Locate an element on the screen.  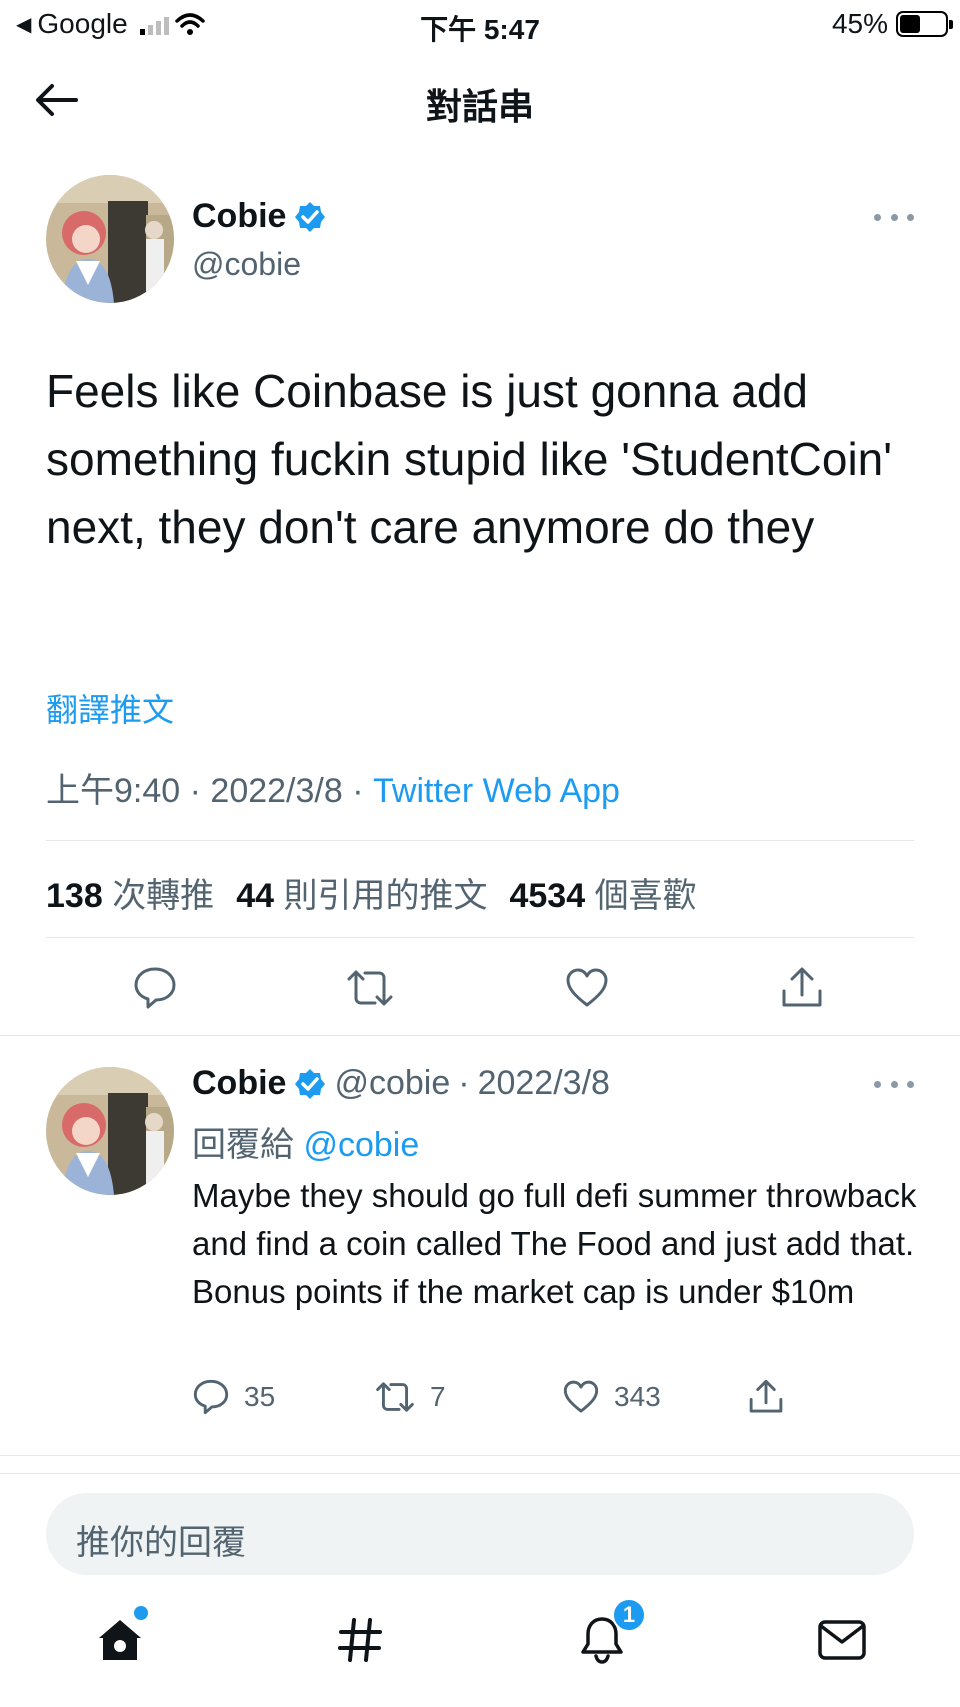
battery-percent: 45% is located at coordinates (859, 23).